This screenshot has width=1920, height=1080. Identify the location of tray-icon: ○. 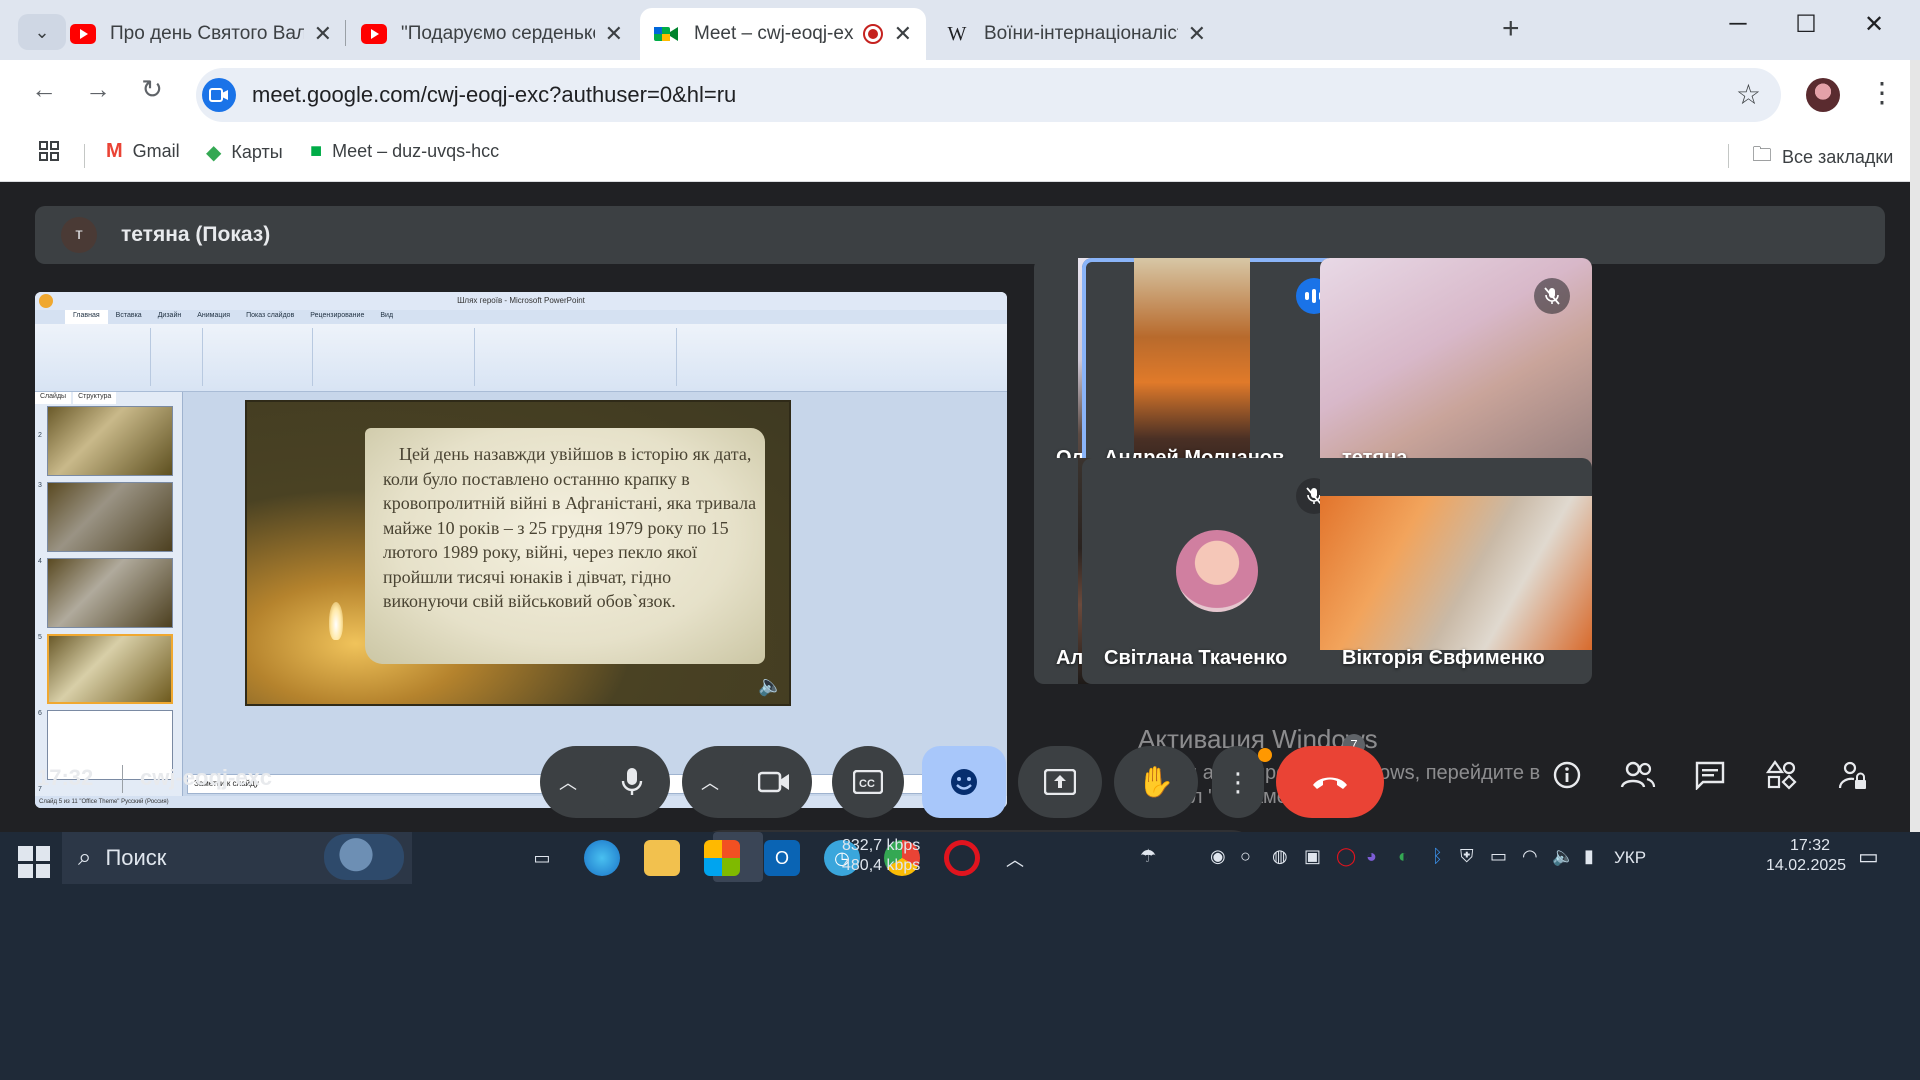
(1245, 856).